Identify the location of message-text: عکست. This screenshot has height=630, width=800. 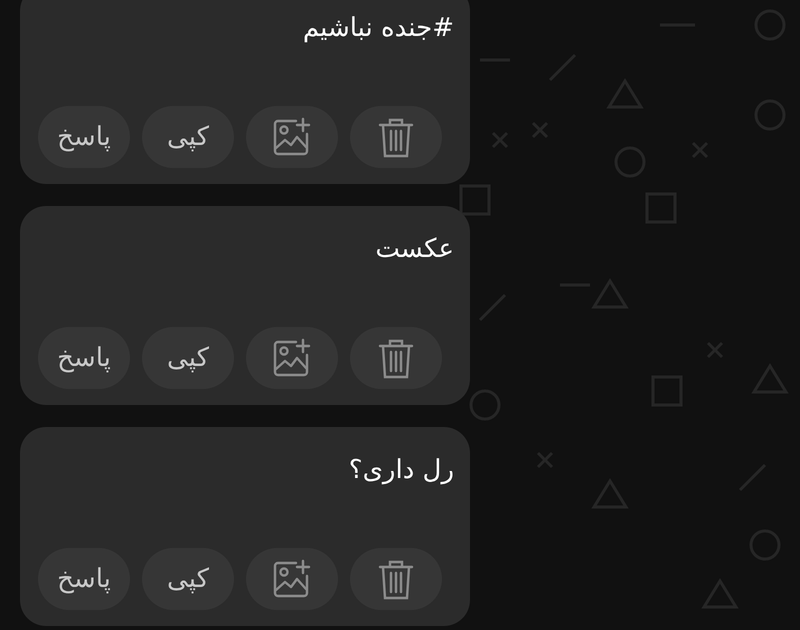
(414, 249).